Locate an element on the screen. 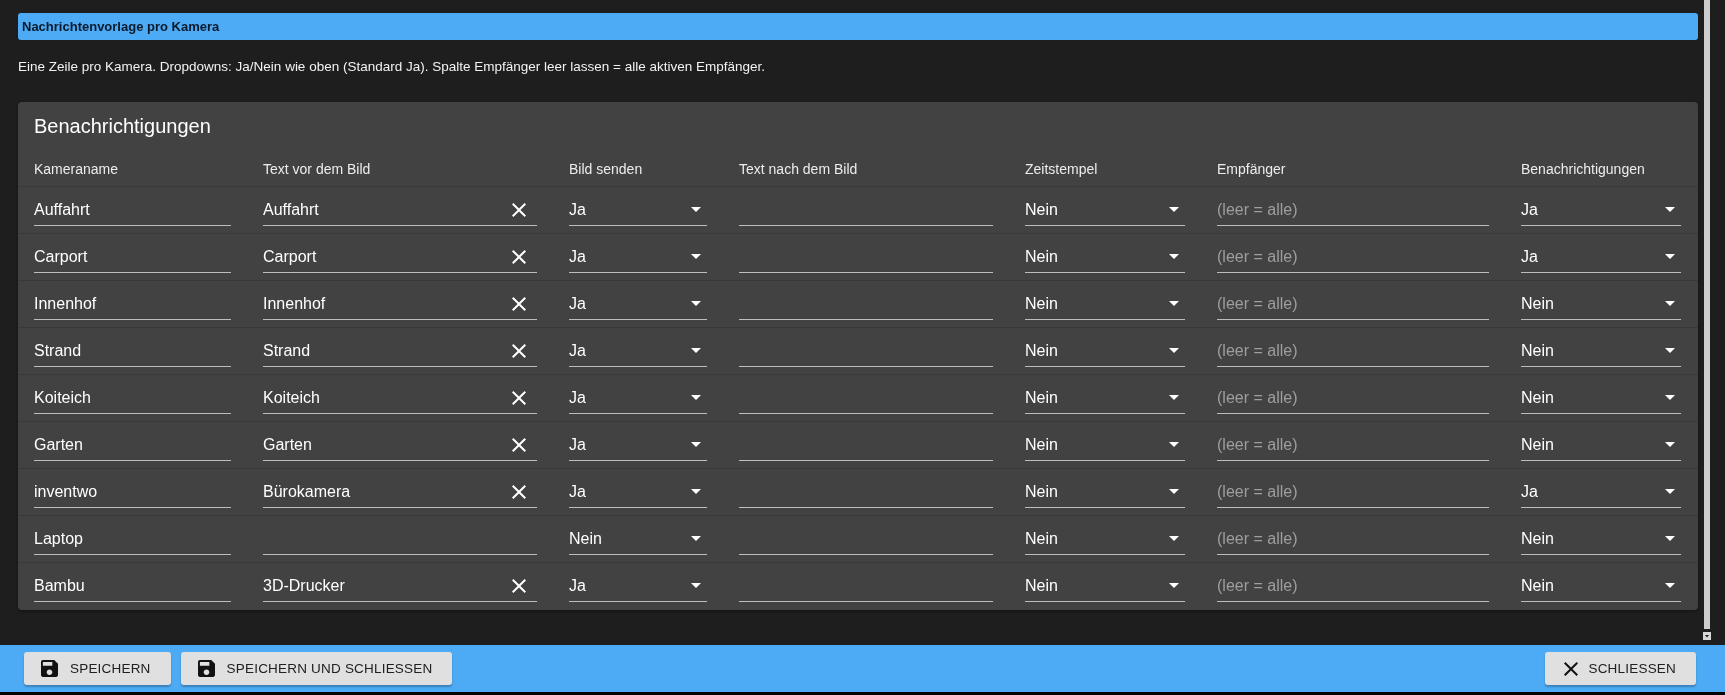 The image size is (1725, 695). column-header: Empfänger is located at coordinates (1251, 168).